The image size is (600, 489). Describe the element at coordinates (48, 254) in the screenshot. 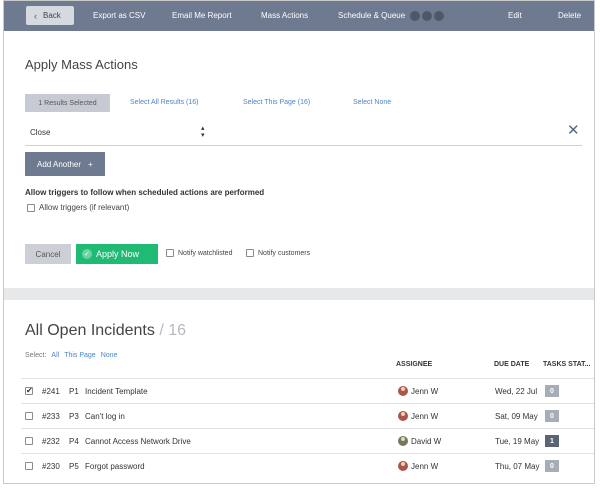

I see `cancel-button: Cancel` at that location.